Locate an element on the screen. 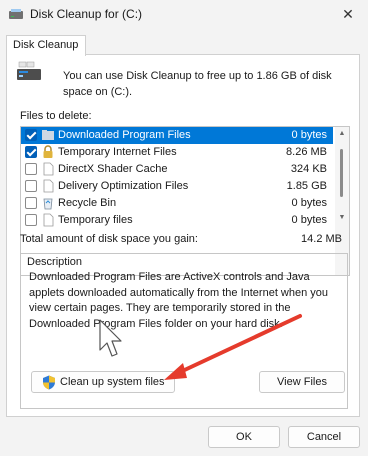 Image resolution: width=368 pixels, height=456 pixels. file-category-name: DirectX Shader Cache is located at coordinates (113, 169).